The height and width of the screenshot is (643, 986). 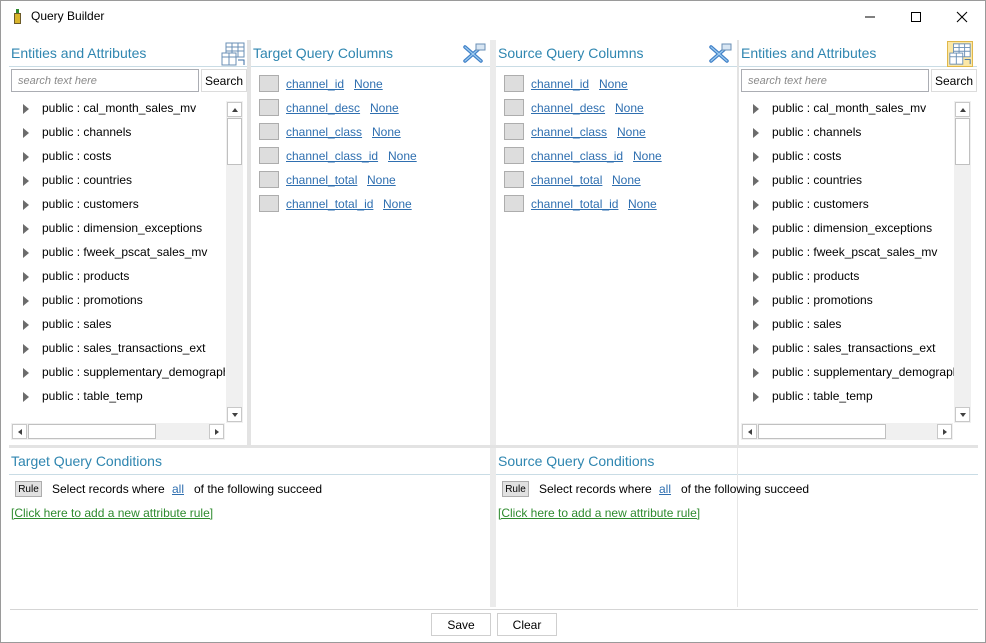 What do you see at coordinates (118, 325) in the screenshot?
I see `tree-item: public : sales` at bounding box center [118, 325].